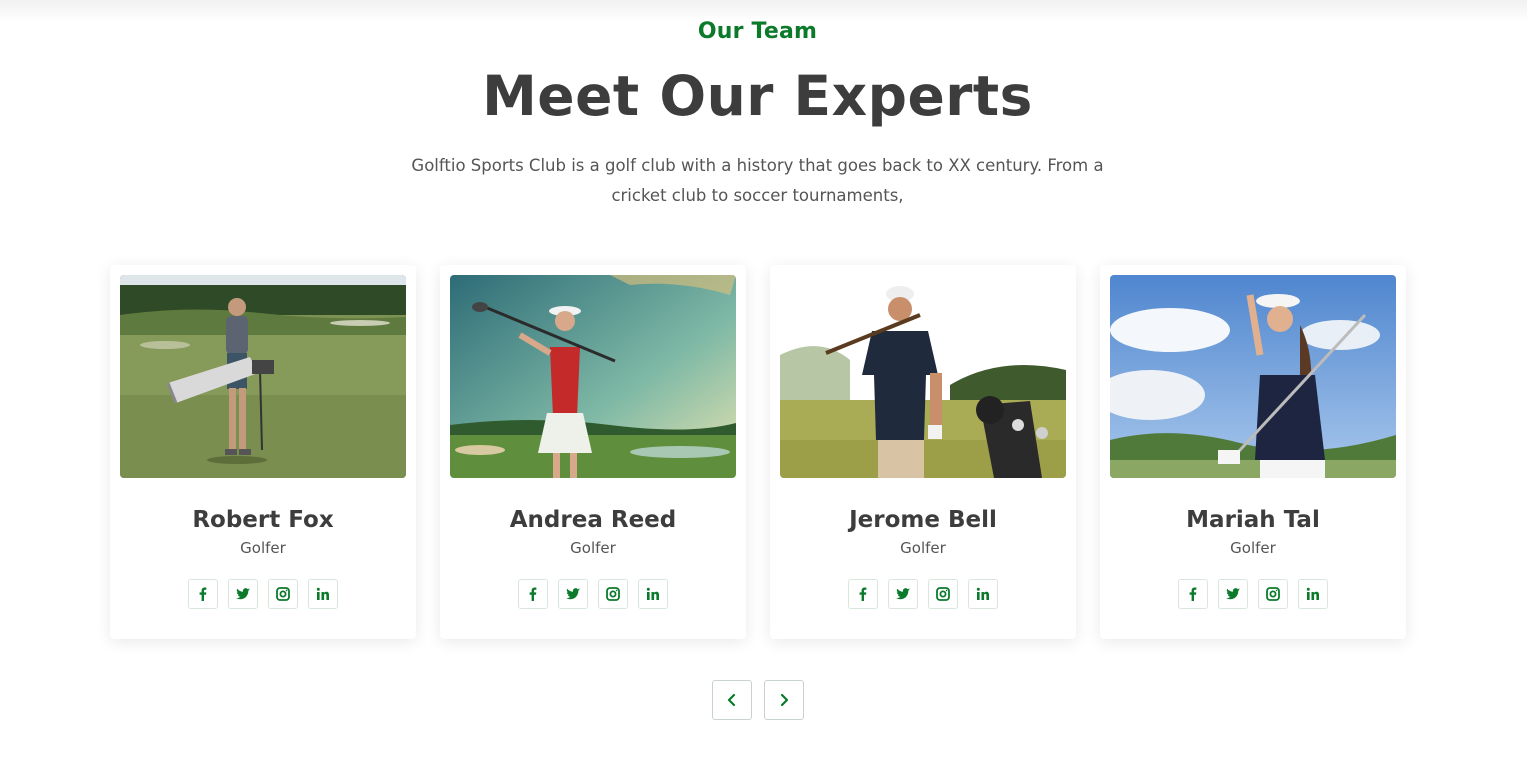 Image resolution: width=1527 pixels, height=760 pixels. I want to click on team-card: Andrea Reed Golfer, so click(593, 452).